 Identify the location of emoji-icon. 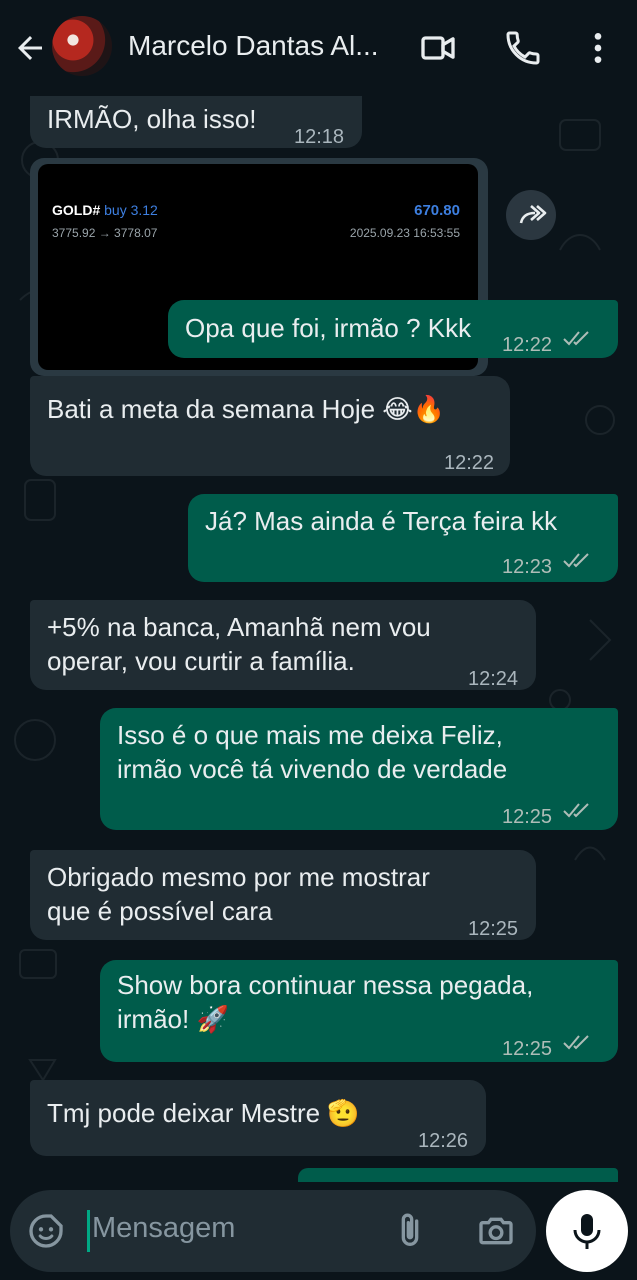
(46, 1231).